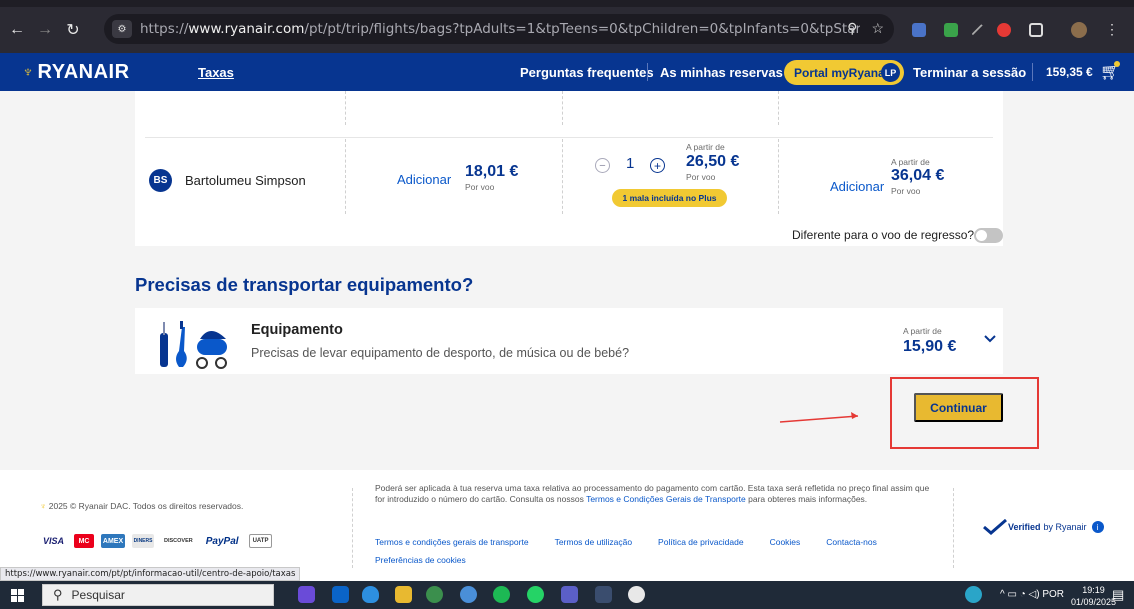 The image size is (1134, 609). Describe the element at coordinates (84, 541) in the screenshot. I see `mastercard-icon: MC` at that location.